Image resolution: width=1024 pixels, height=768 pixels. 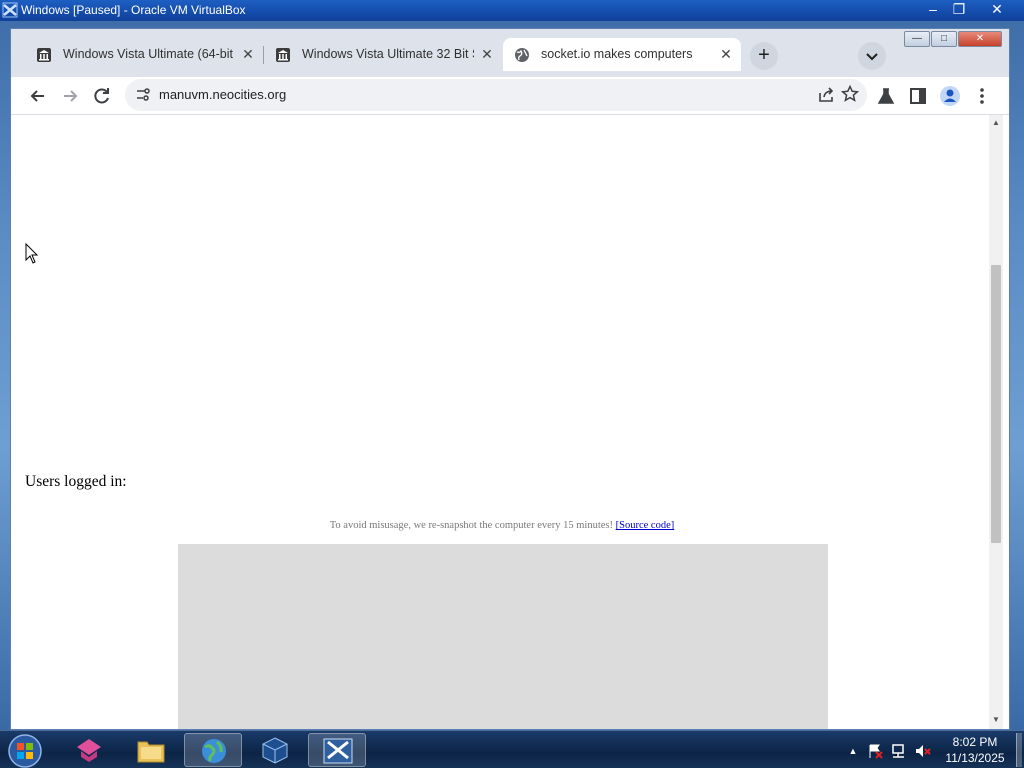 What do you see at coordinates (1019, 750) in the screenshot?
I see `show-desktop-button` at bounding box center [1019, 750].